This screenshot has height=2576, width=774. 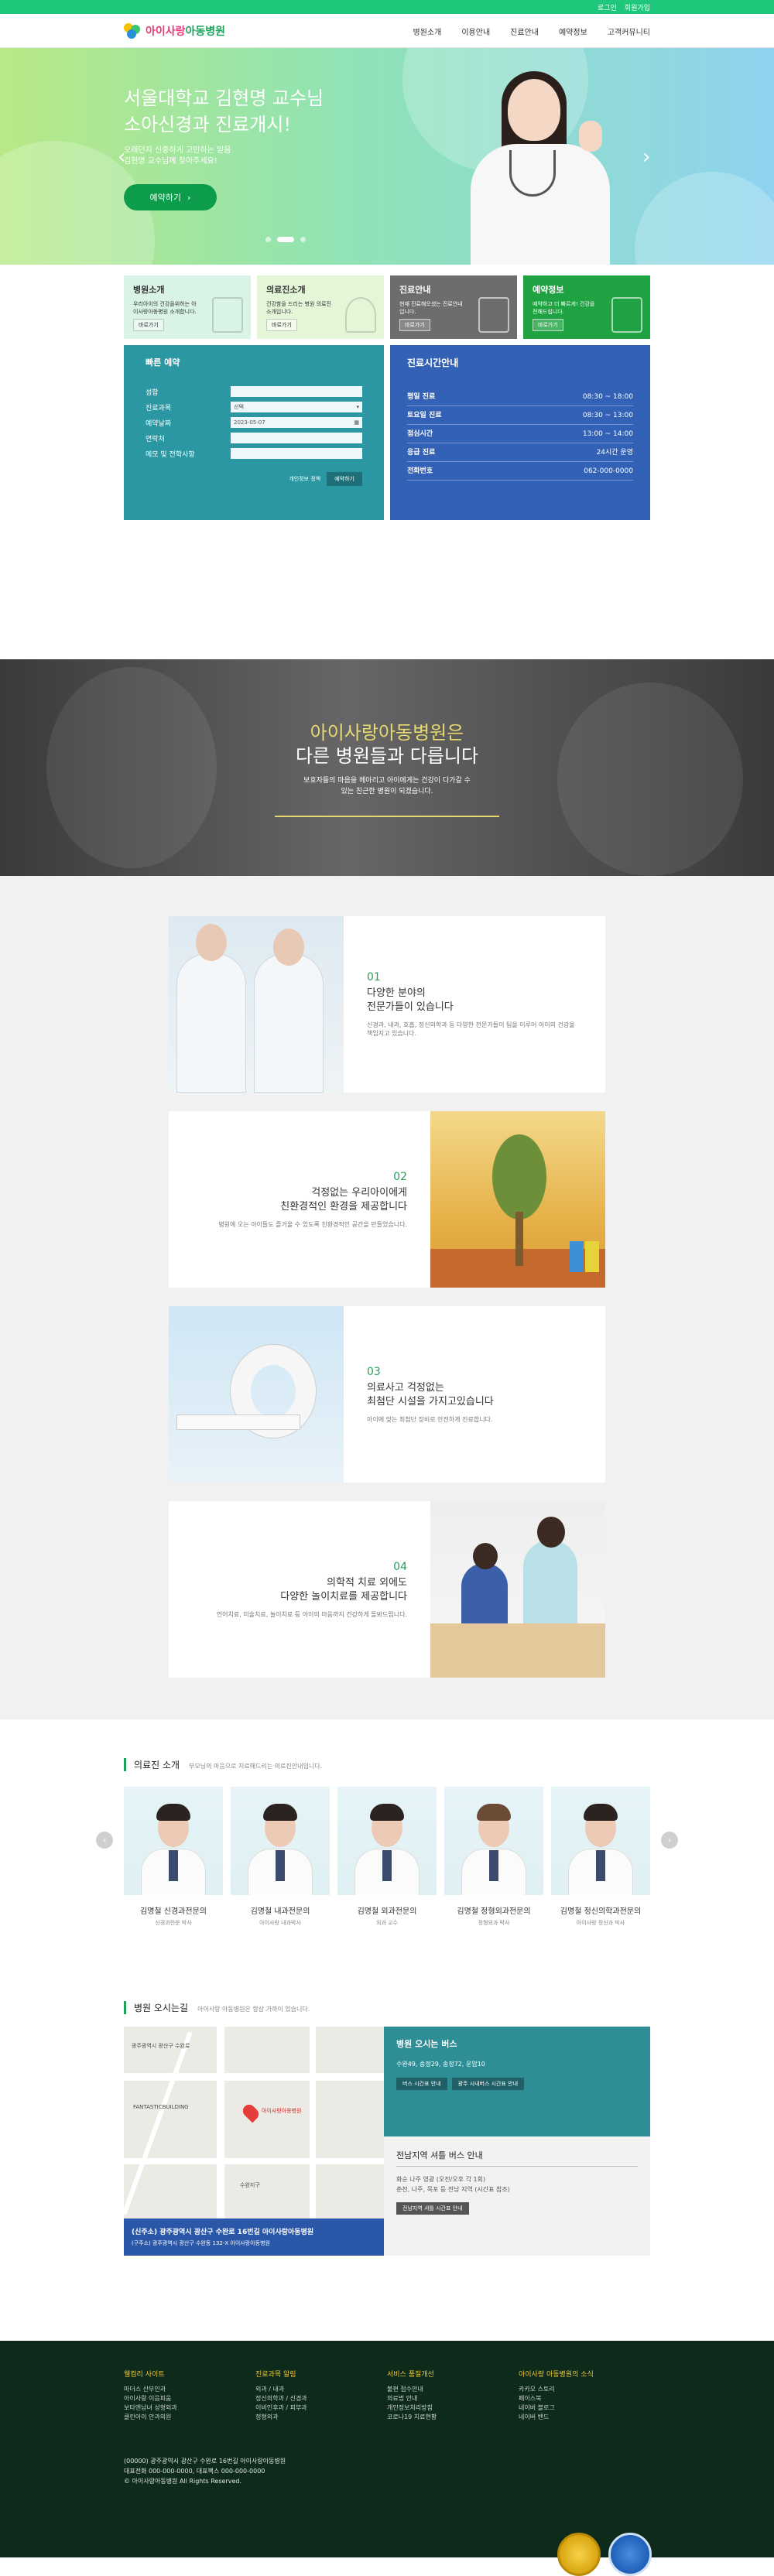 I want to click on footer-link: 네이버 블로그, so click(x=584, y=2408).